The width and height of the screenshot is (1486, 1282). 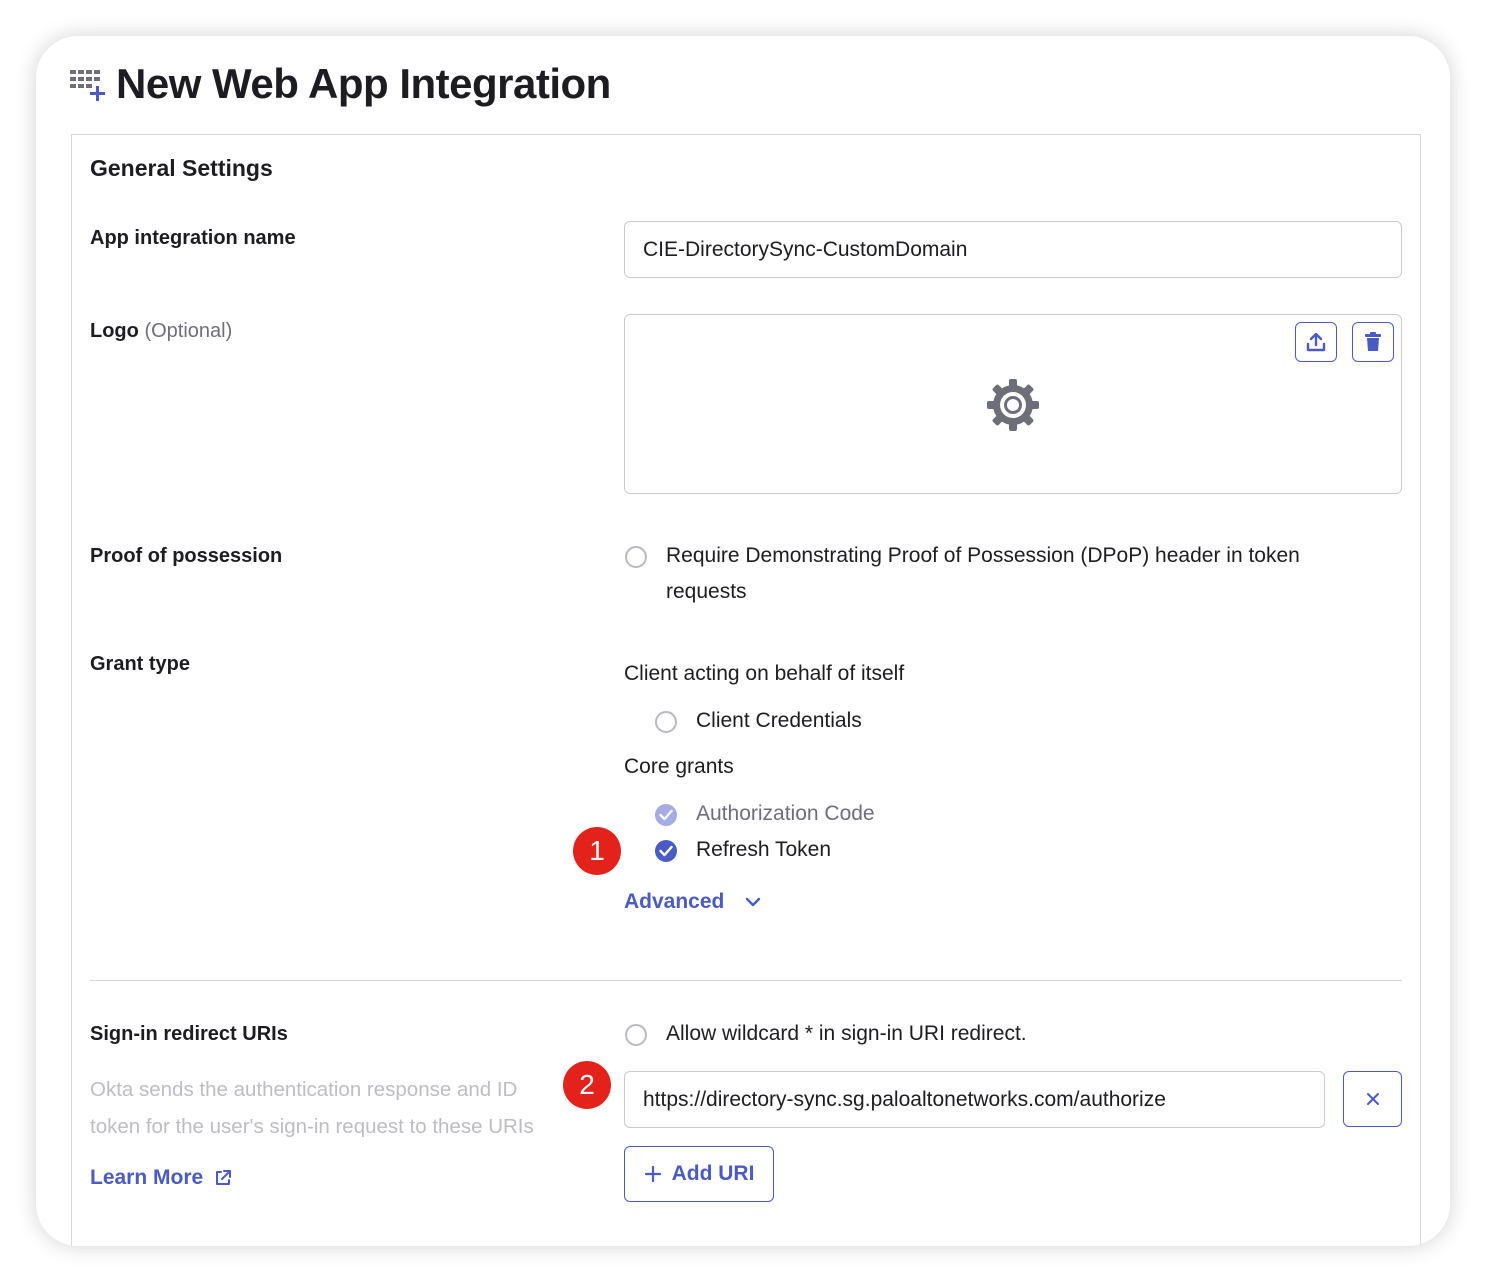 I want to click on add-uri-button: Add URI, so click(x=699, y=1174).